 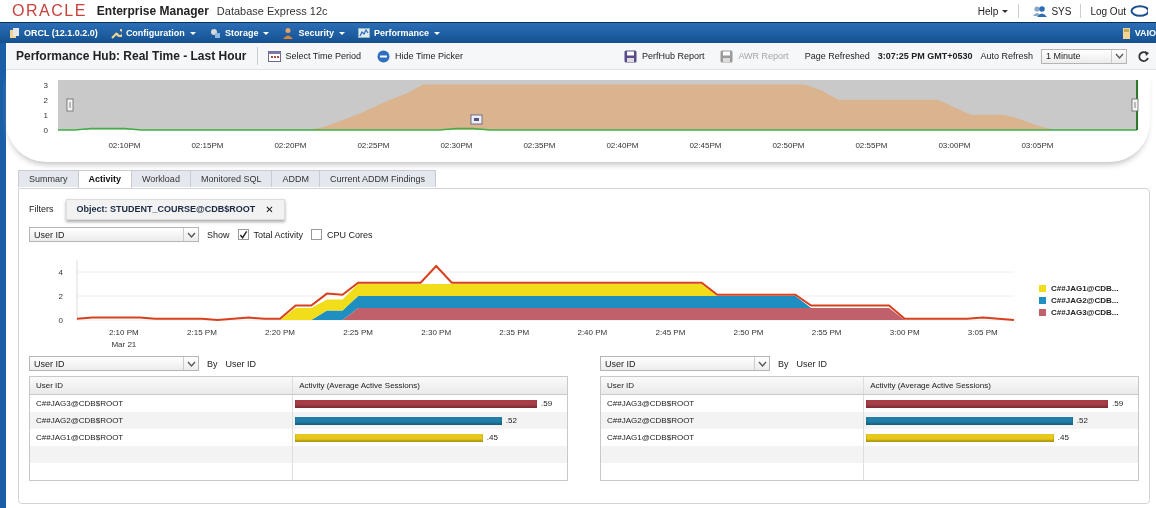 I want to click on tab: ADDM, so click(x=295, y=178).